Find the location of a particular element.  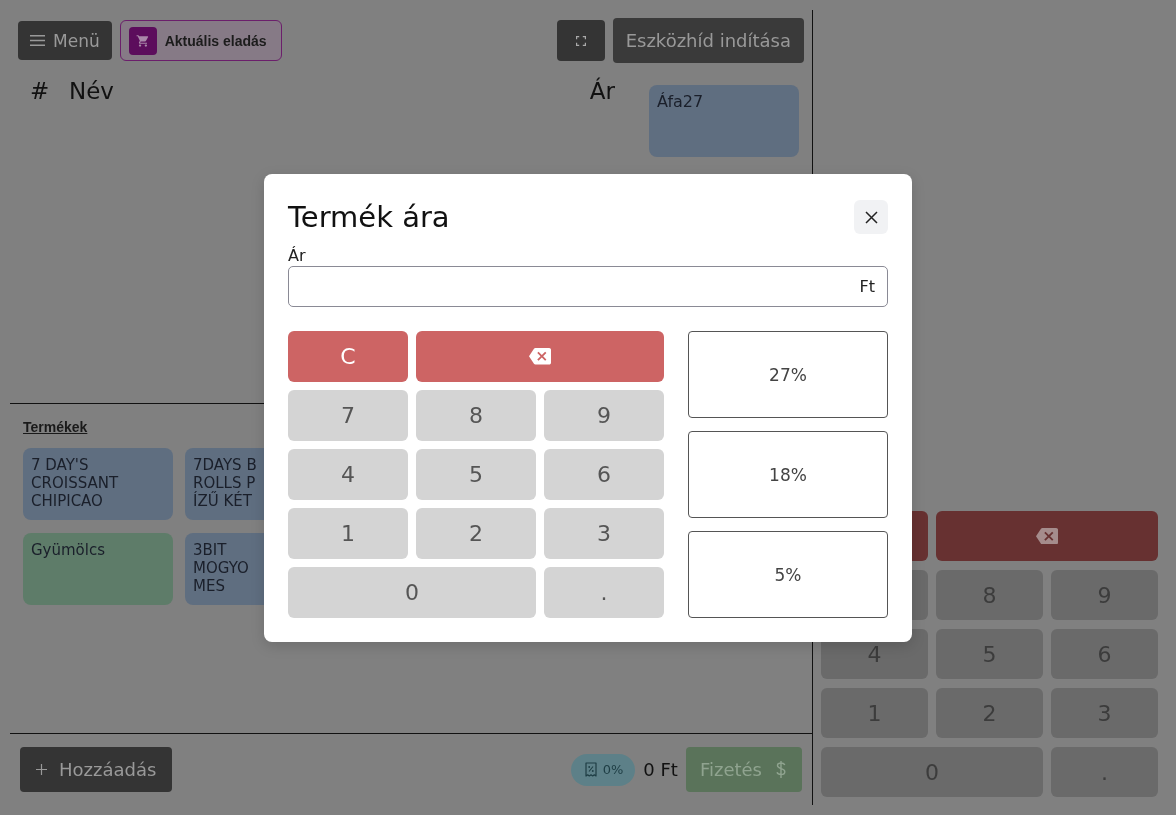

close-icon is located at coordinates (871, 217).